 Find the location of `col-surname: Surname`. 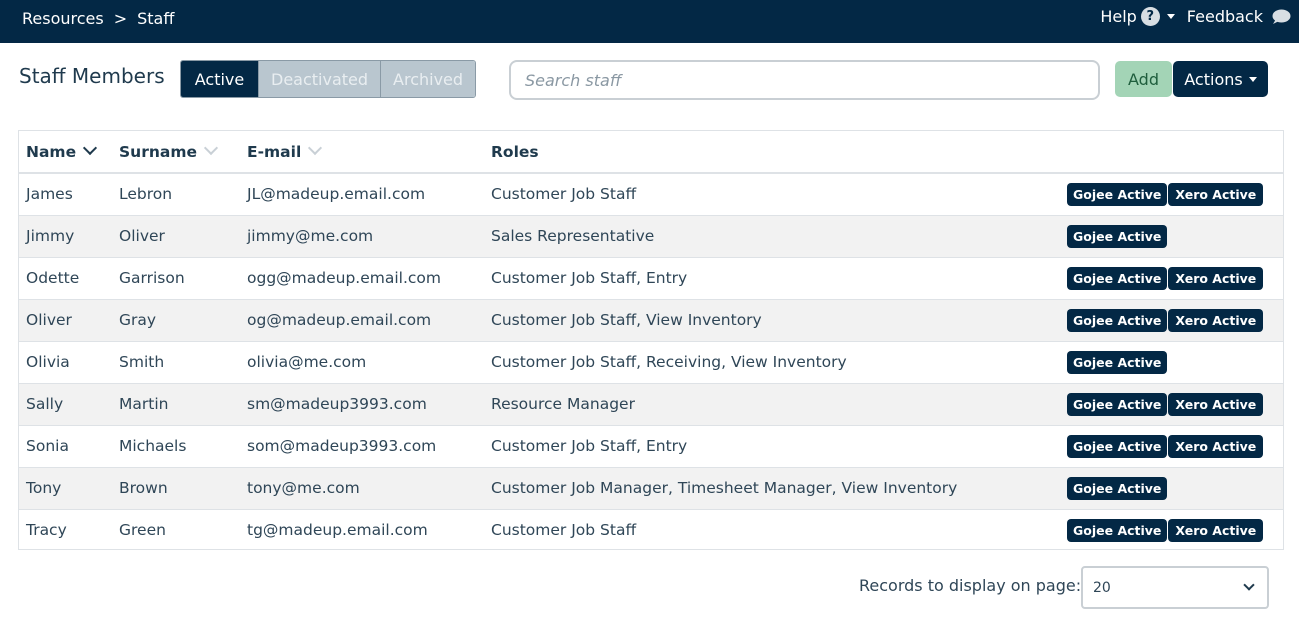

col-surname: Surname is located at coordinates (183, 152).